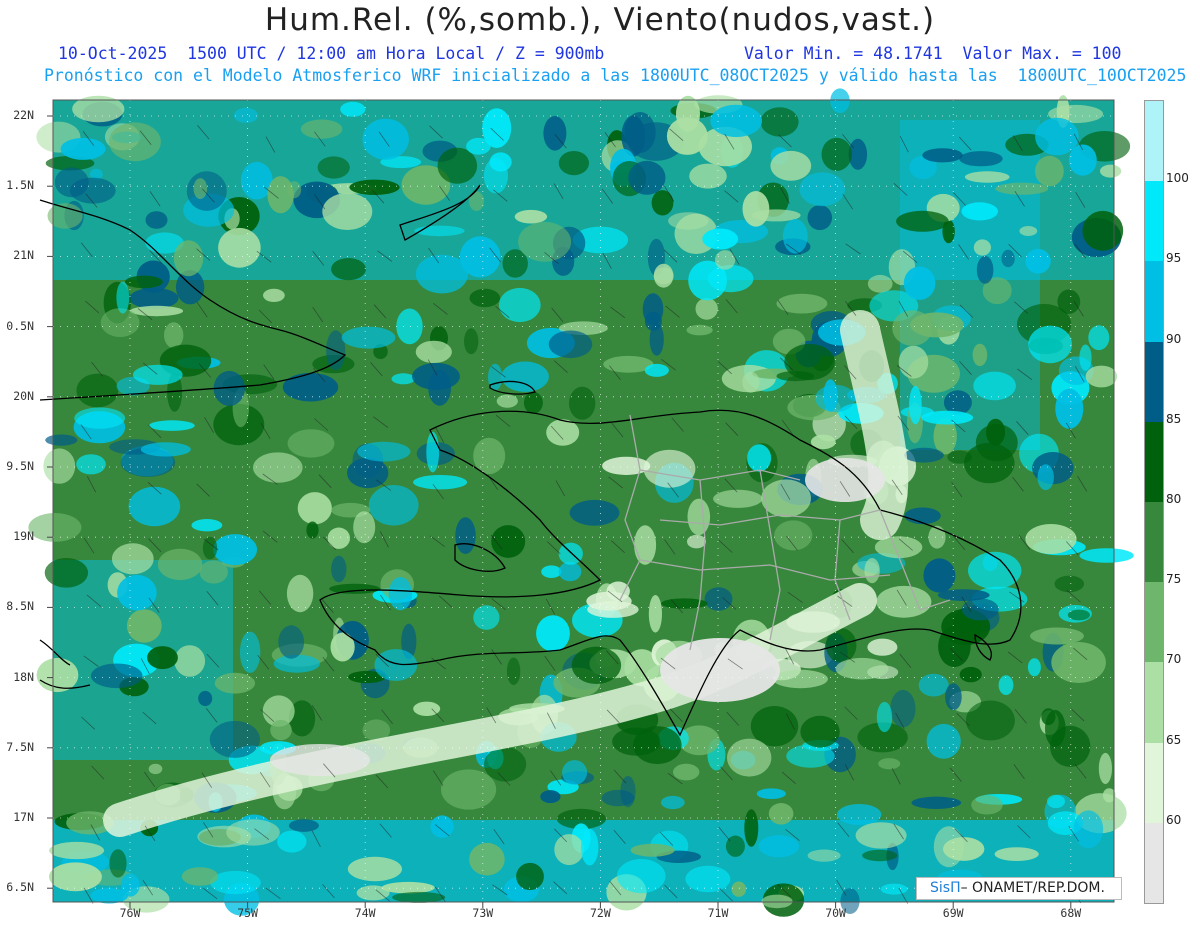 The image size is (1200, 927). What do you see at coordinates (20, 887) in the screenshot?
I see `lat-label: 6.5N` at bounding box center [20, 887].